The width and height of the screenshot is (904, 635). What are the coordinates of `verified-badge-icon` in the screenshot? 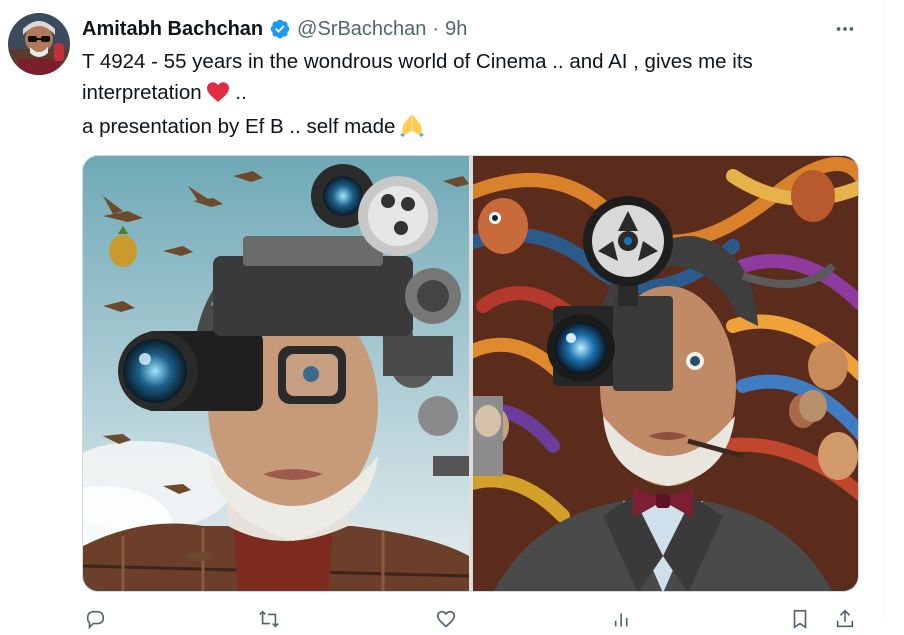 It's located at (280, 29).